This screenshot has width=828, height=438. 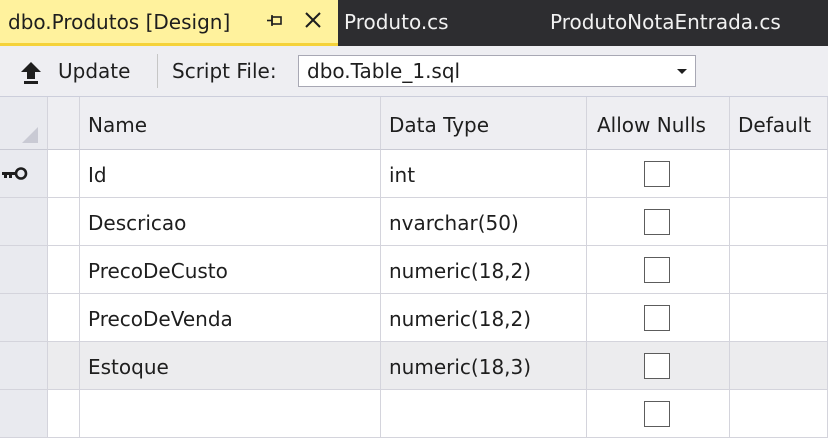 I want to click on header-label: Name, so click(x=118, y=125).